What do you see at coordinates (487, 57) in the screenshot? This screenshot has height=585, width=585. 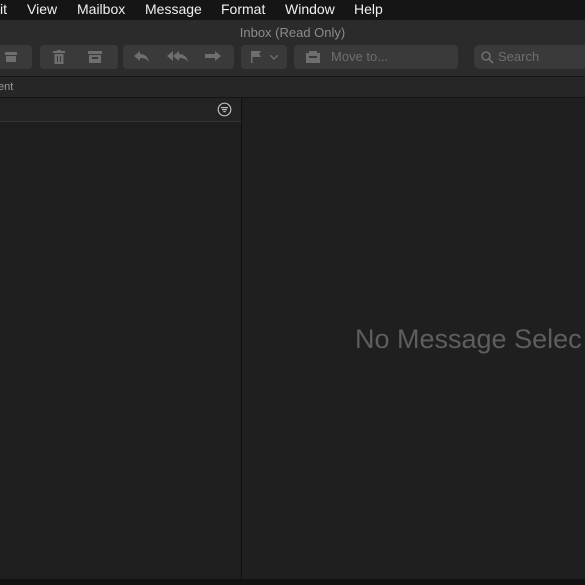 I see `search-icon` at bounding box center [487, 57].